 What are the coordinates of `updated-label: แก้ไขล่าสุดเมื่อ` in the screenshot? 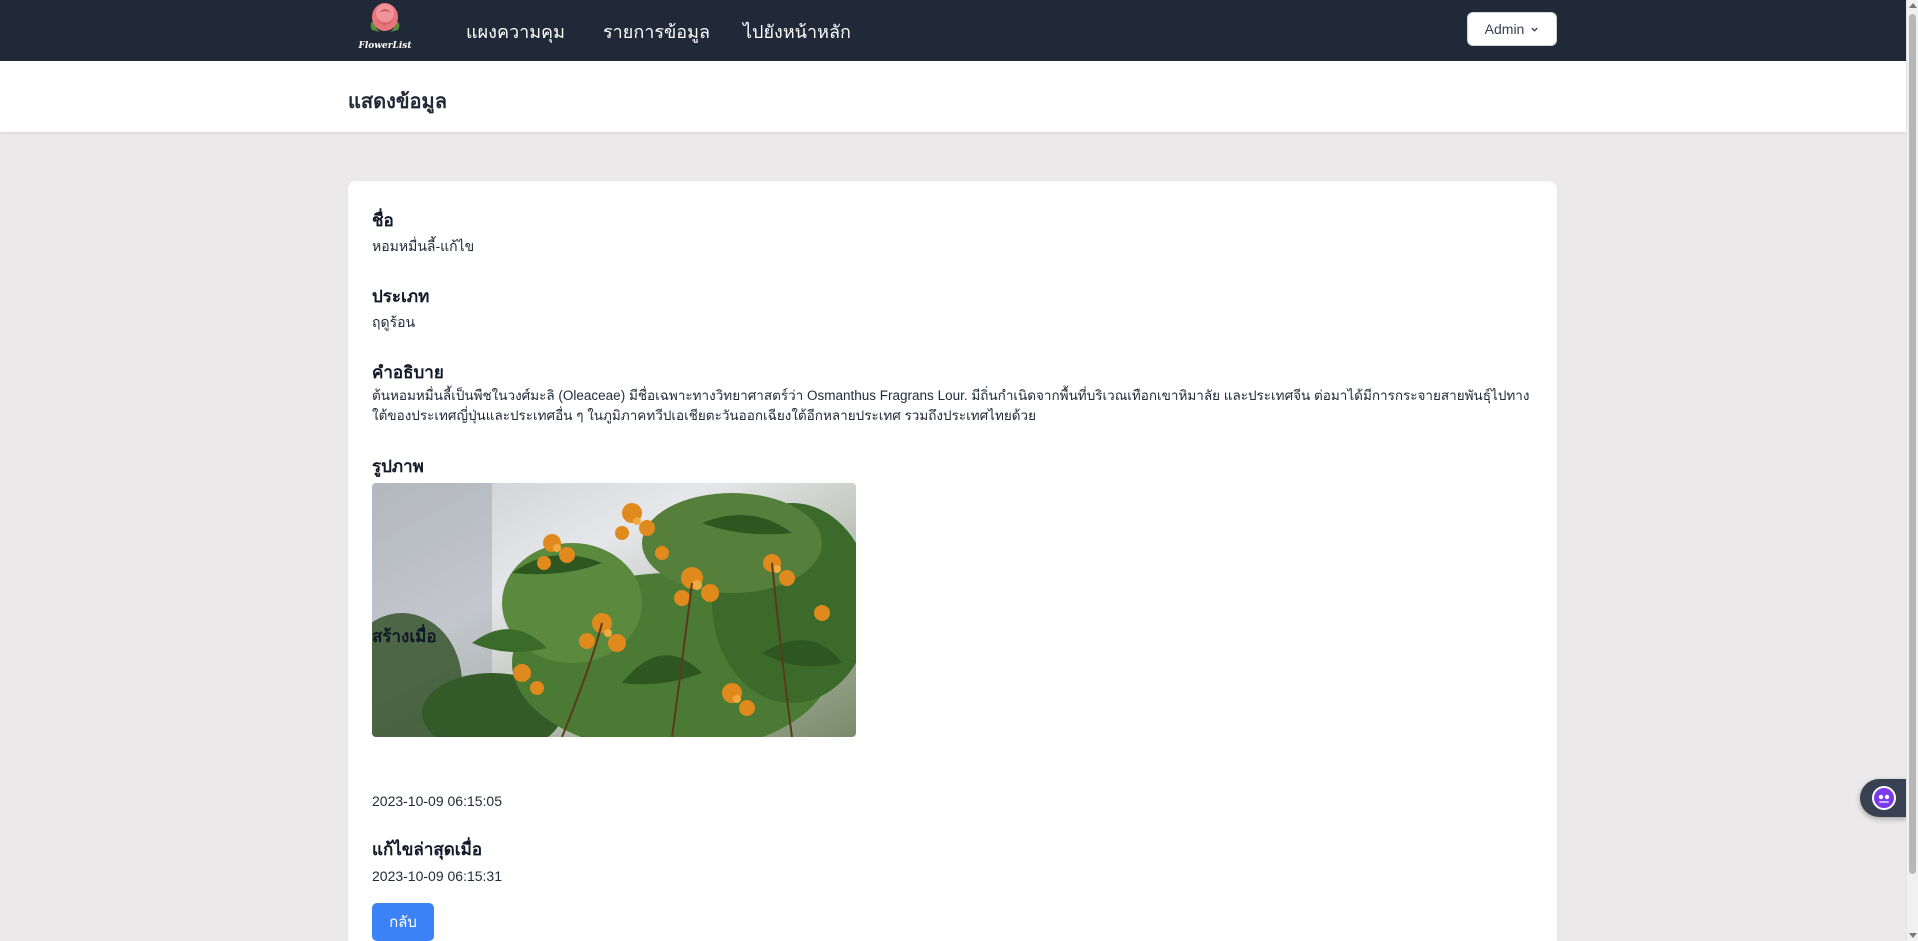 It's located at (427, 849).